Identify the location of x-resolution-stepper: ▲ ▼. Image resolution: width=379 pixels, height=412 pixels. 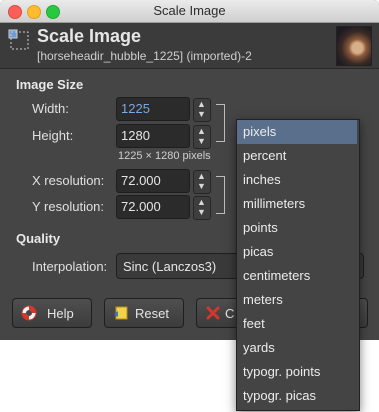
(202, 182).